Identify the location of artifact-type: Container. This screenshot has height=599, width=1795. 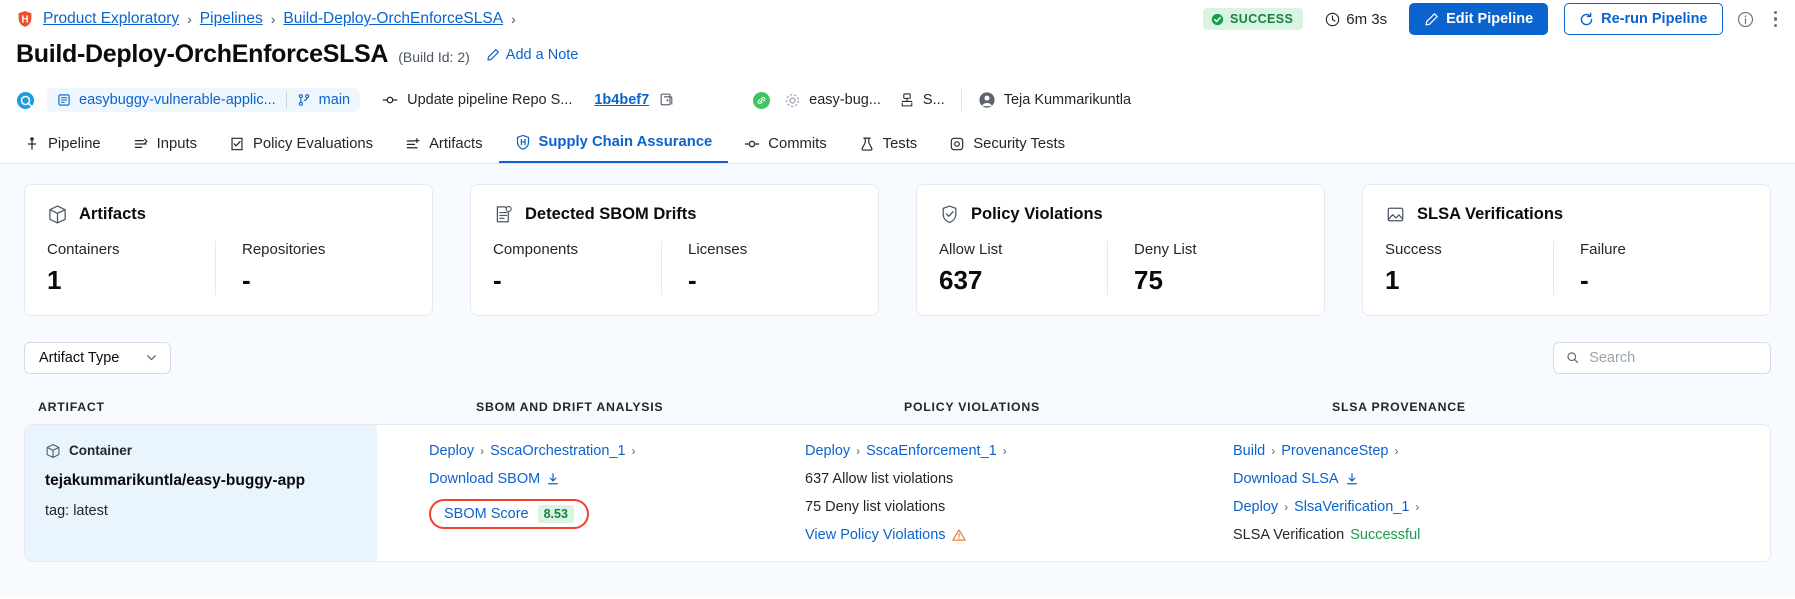
(201, 451).